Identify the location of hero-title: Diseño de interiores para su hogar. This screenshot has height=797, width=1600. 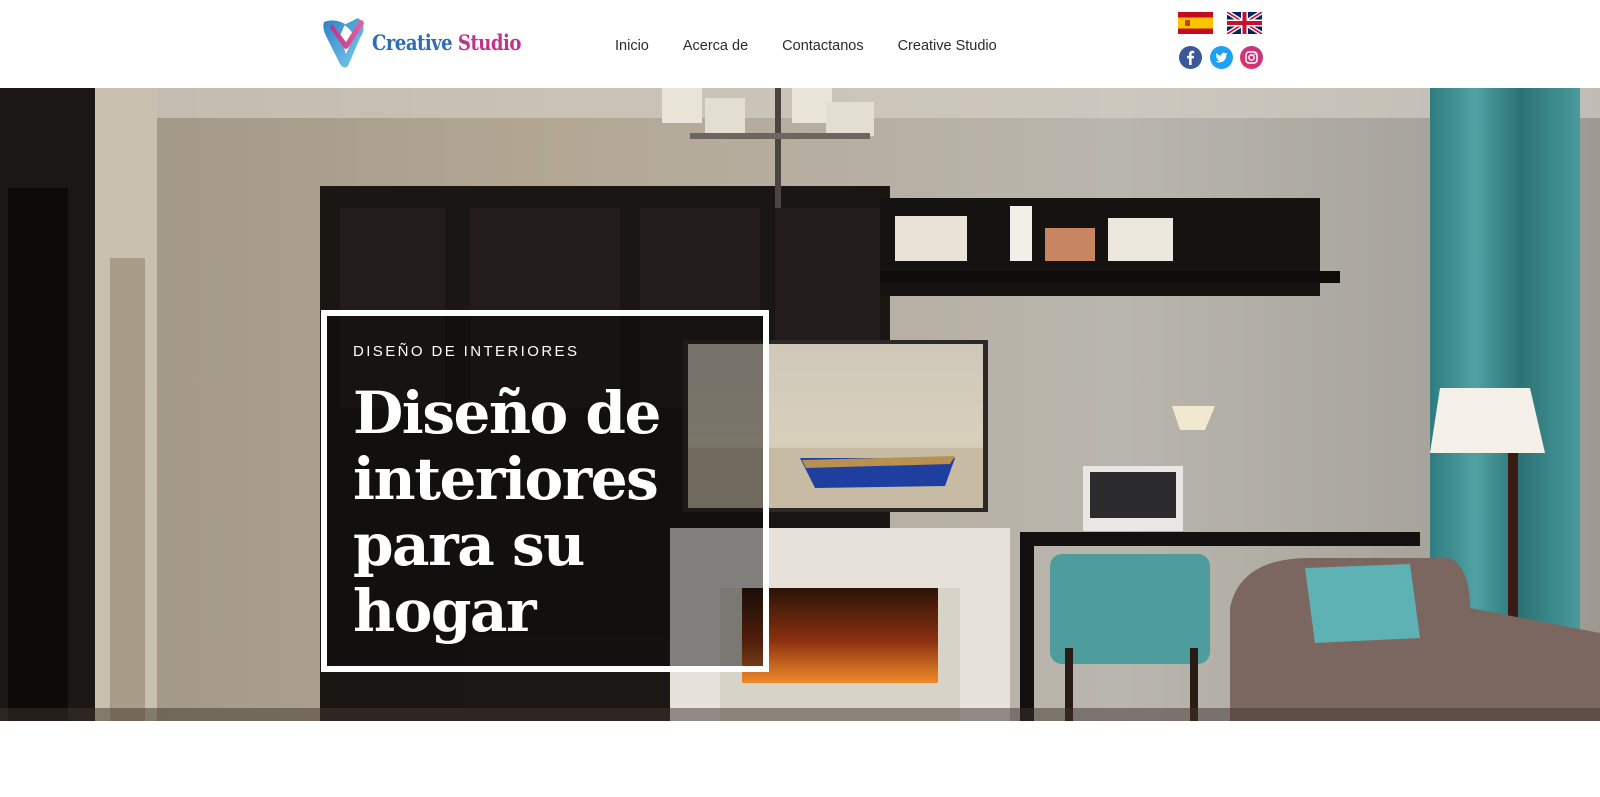
(518, 512).